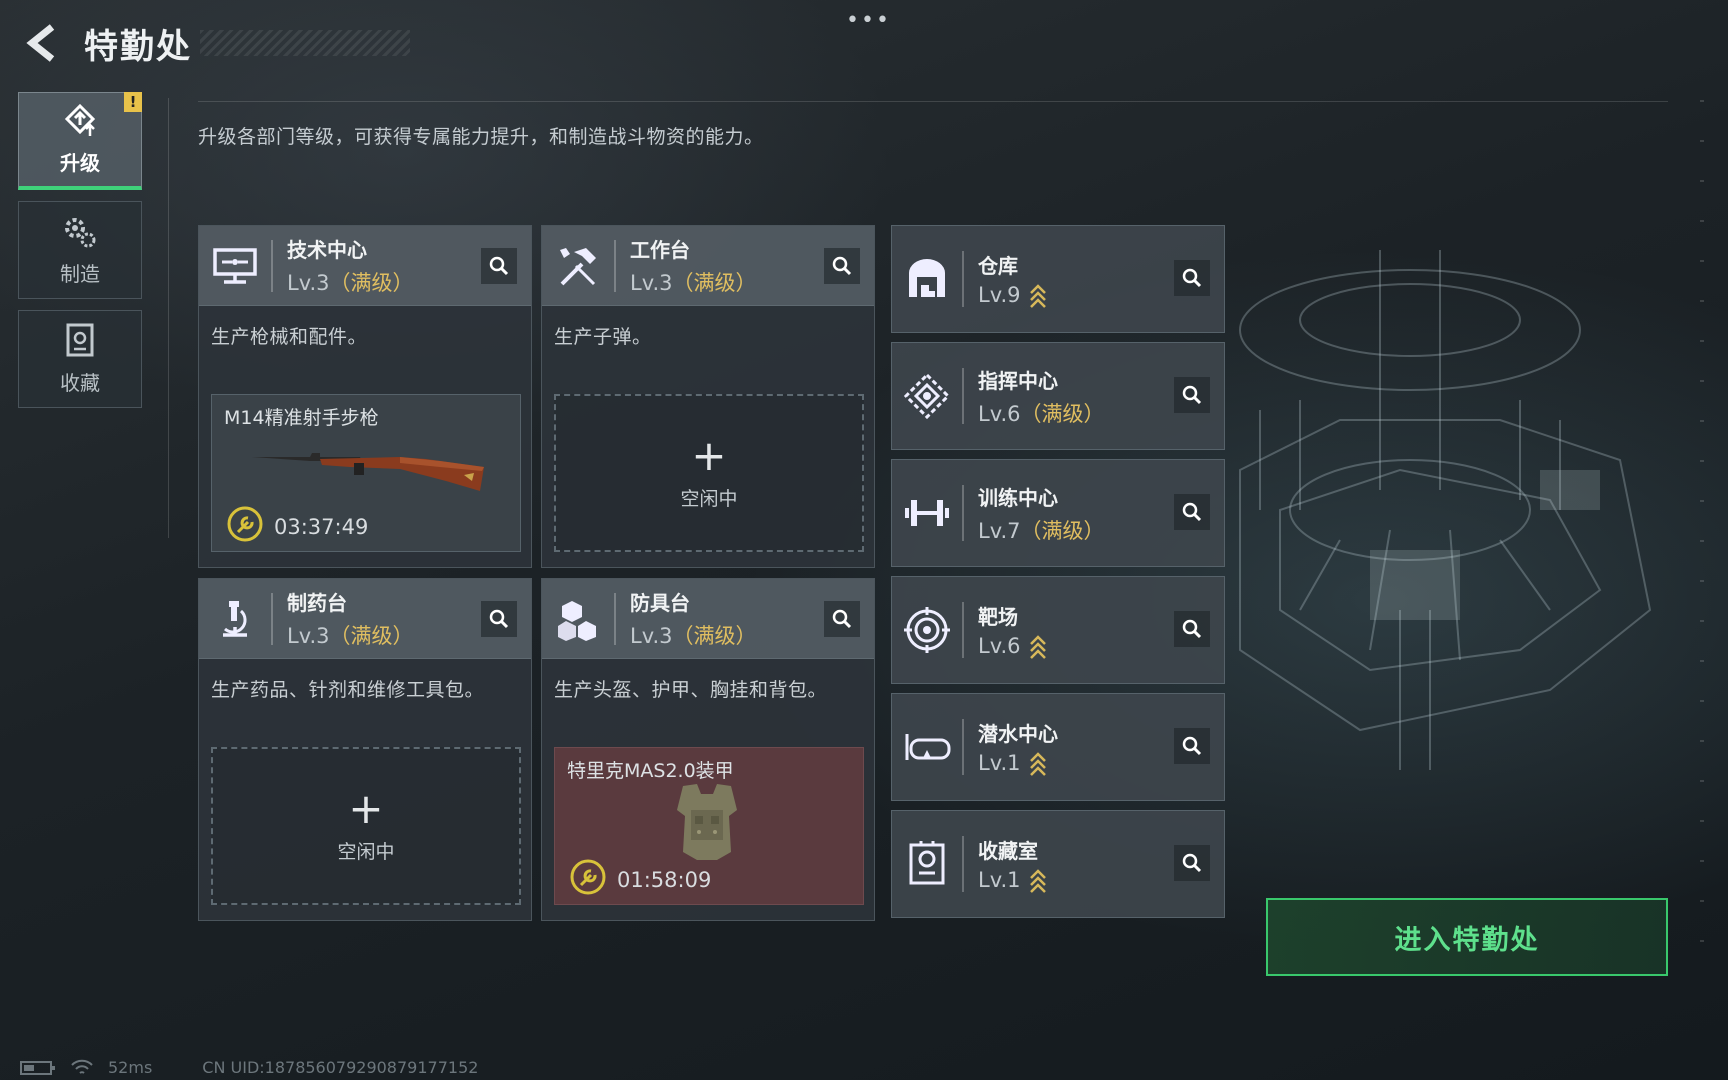 This screenshot has height=1080, width=1728. Describe the element at coordinates (481, 137) in the screenshot. I see `page-description: 升级各部门等级，可获得专属能力提升，和制造战斗物资的能力。` at that location.